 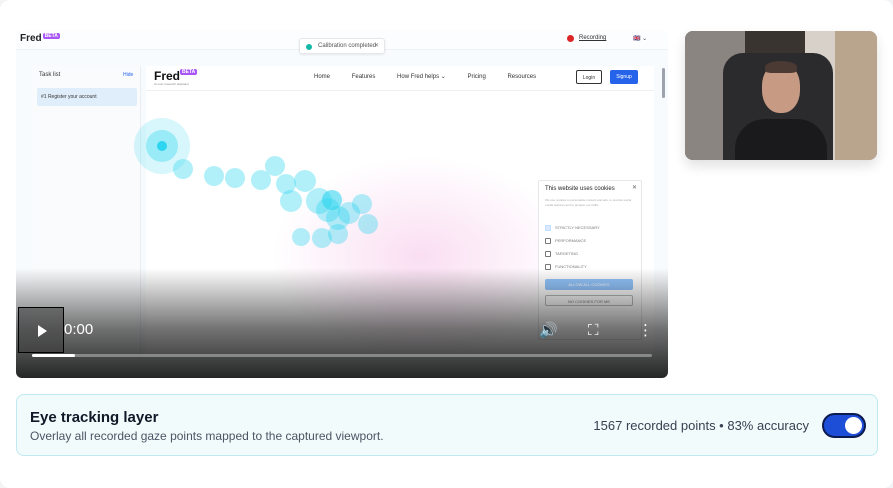 I want to click on nav-item-how-fred-helps: How Fred helps ⌄, so click(x=421, y=77).